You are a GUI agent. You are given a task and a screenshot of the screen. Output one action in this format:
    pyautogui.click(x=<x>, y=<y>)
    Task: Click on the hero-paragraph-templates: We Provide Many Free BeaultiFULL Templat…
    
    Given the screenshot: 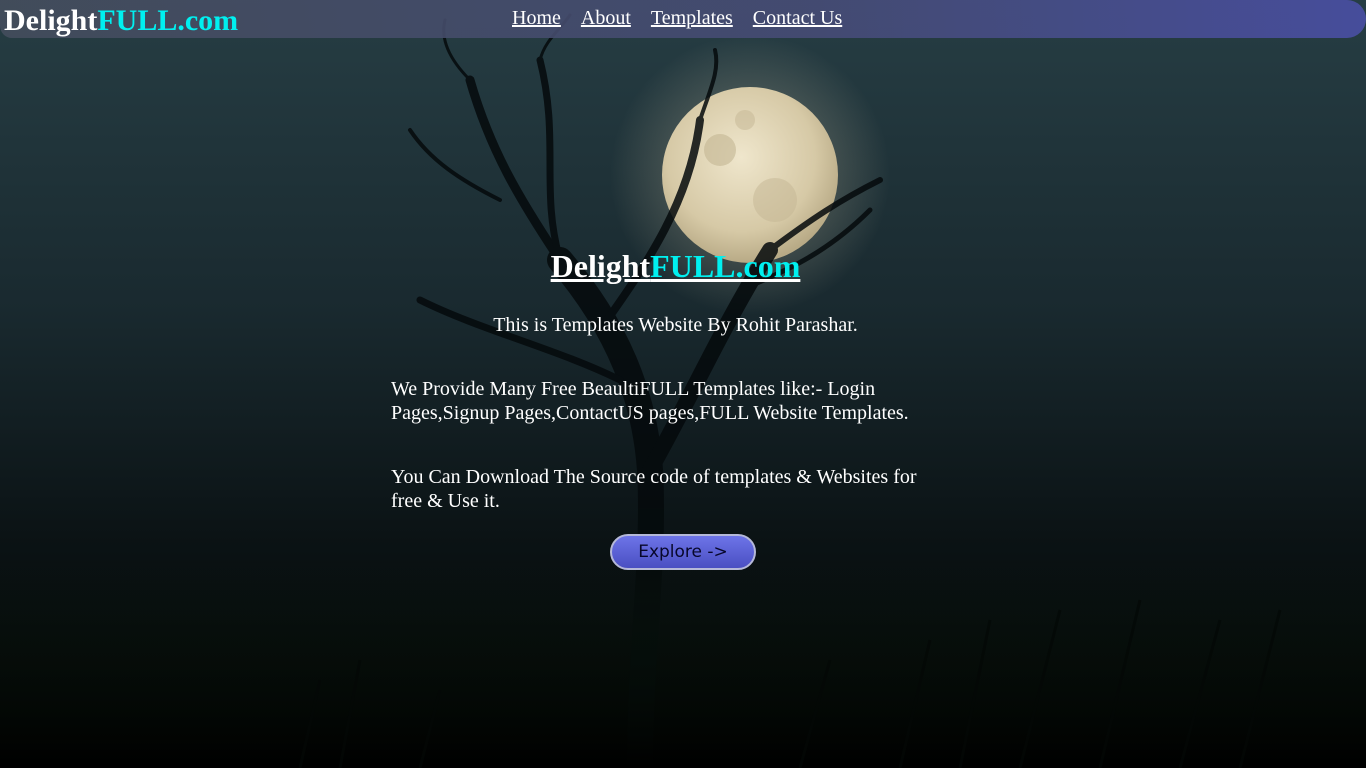 What is the action you would take?
    pyautogui.click(x=650, y=401)
    